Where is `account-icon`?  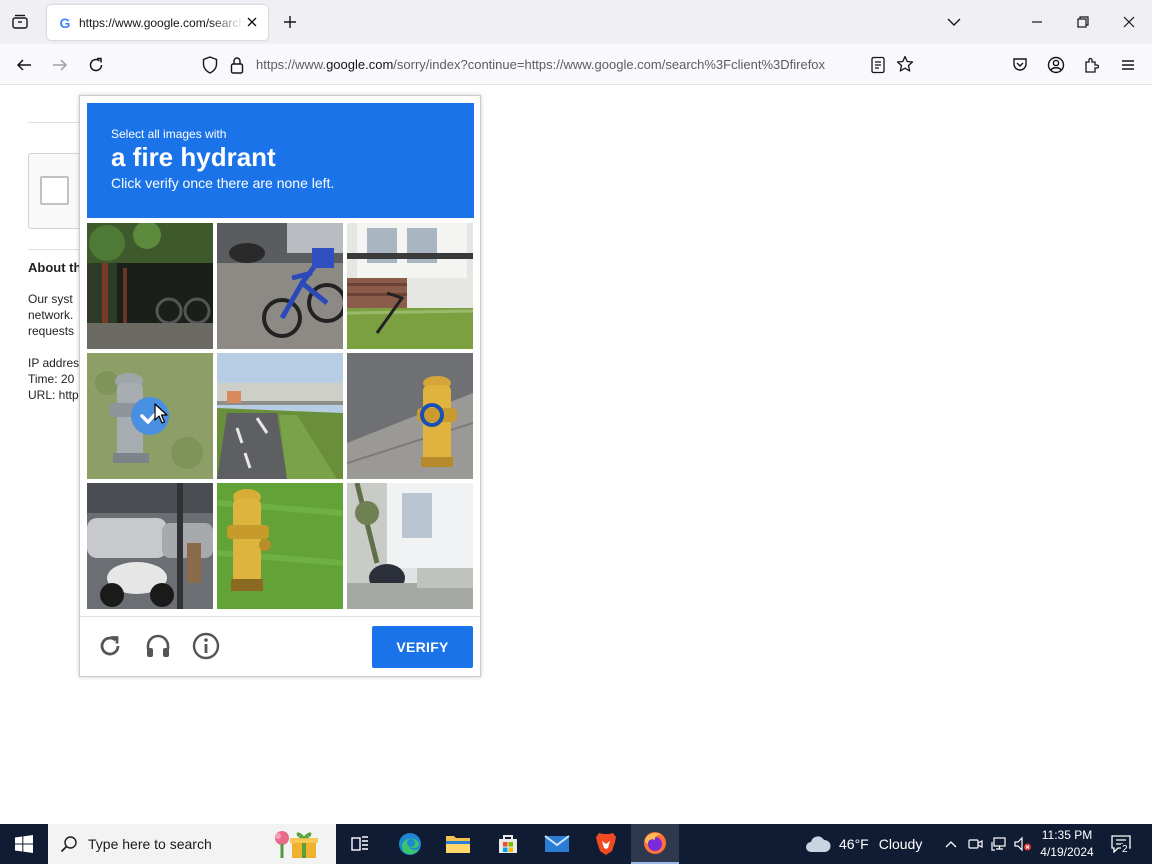
account-icon is located at coordinates (1056, 65).